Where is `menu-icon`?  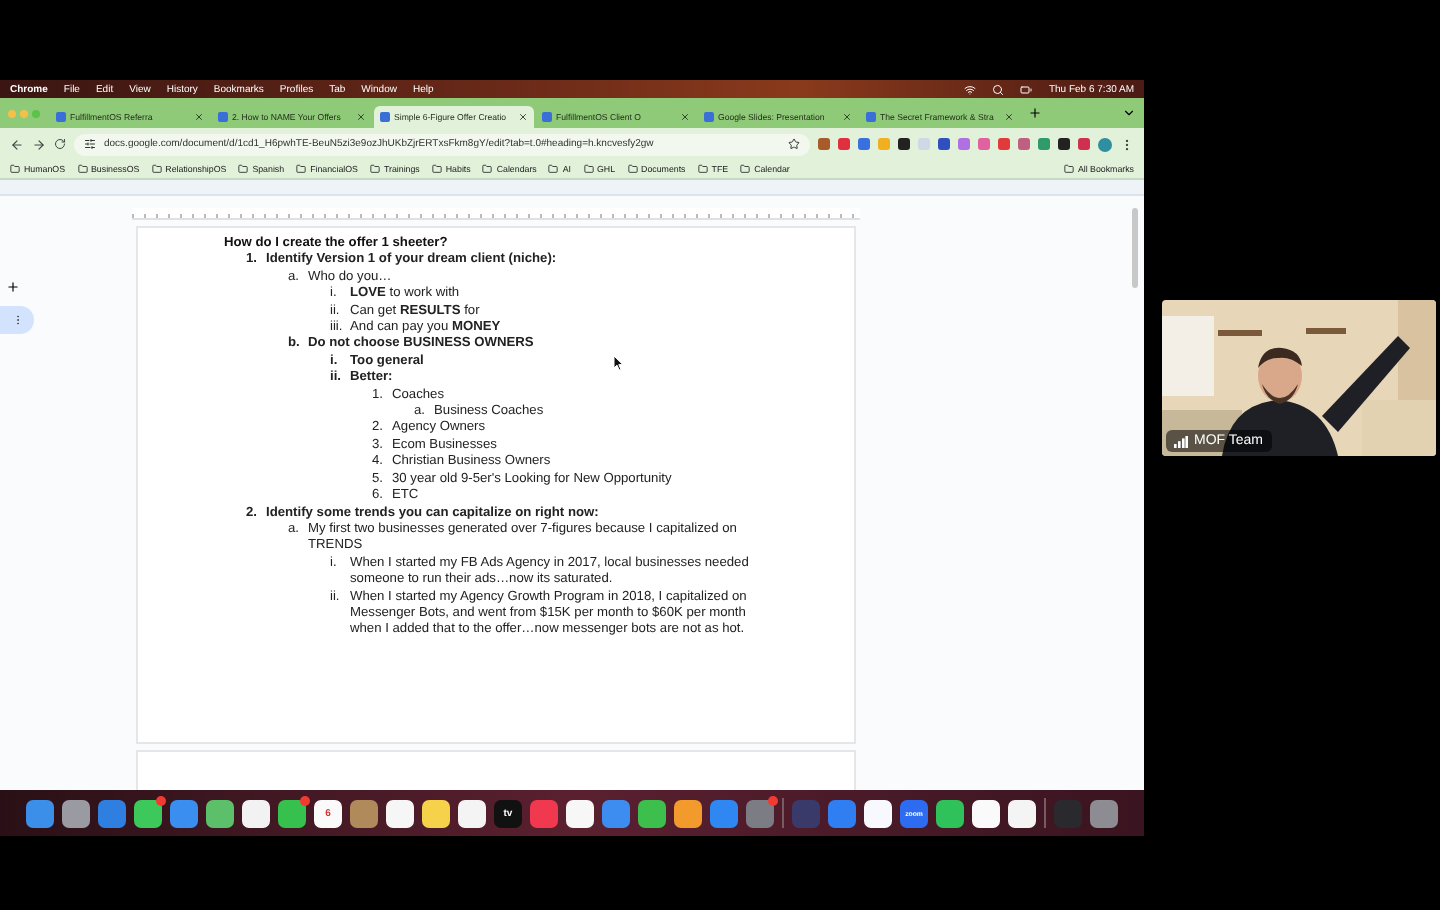 menu-icon is located at coordinates (1127, 144).